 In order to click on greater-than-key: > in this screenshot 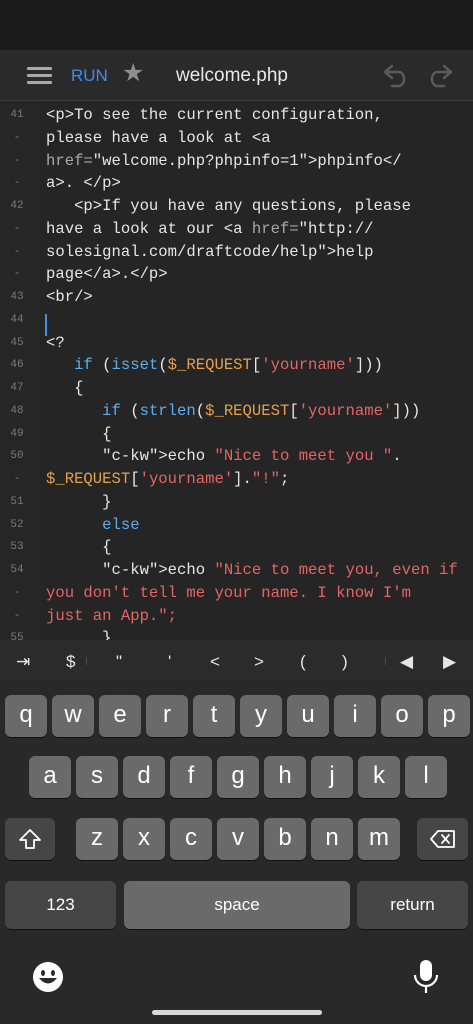, I will do `click(259, 662)`.